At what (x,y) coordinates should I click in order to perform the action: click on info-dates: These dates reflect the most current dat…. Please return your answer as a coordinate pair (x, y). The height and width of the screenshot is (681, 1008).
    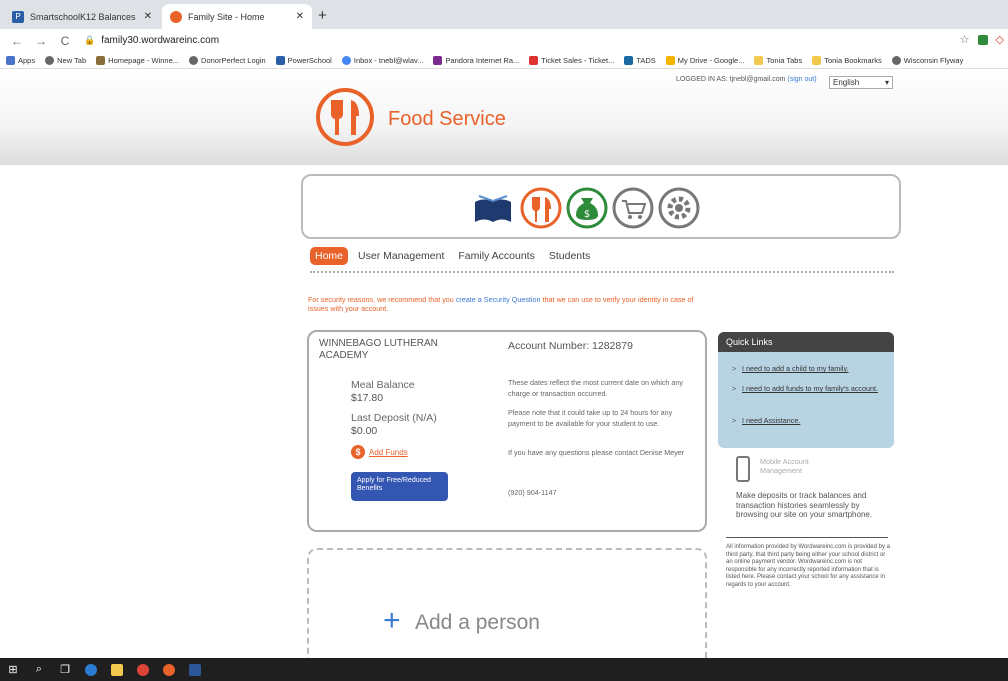
    Looking at the image, I should click on (595, 388).